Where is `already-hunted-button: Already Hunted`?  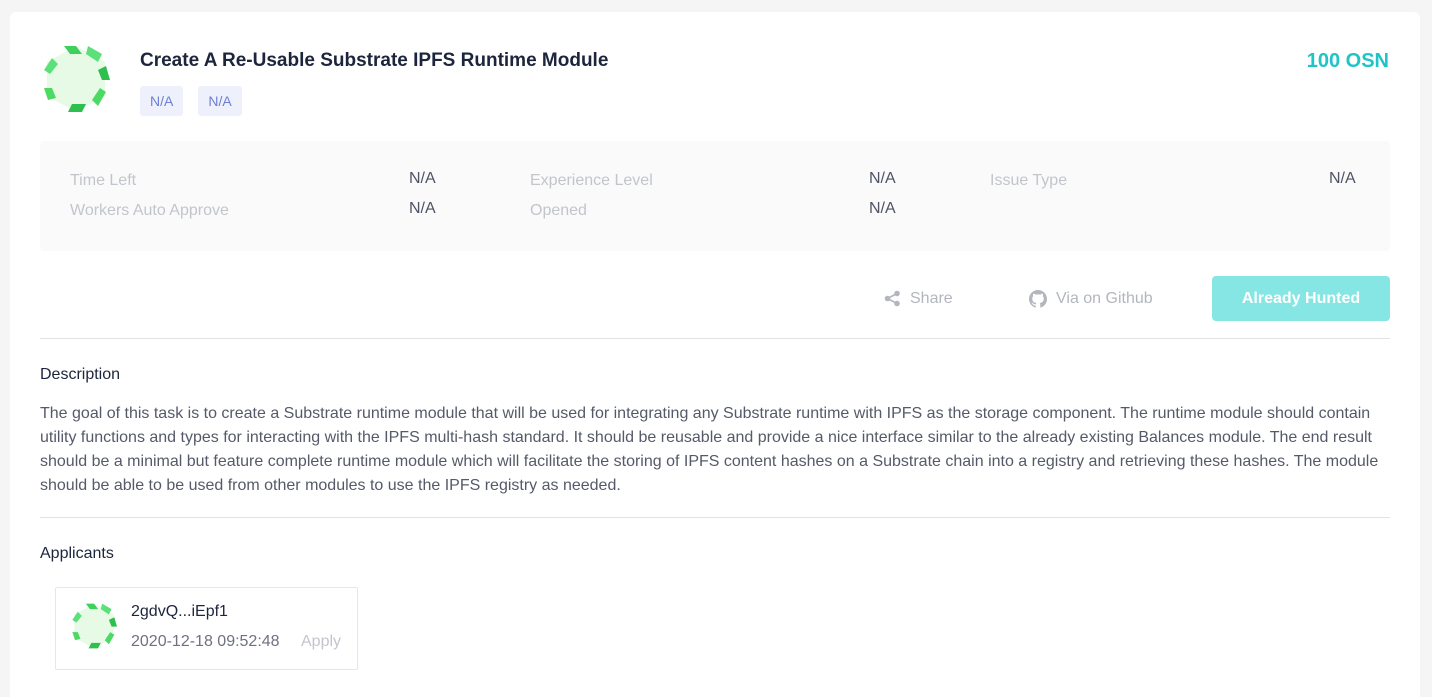
already-hunted-button: Already Hunted is located at coordinates (1301, 298).